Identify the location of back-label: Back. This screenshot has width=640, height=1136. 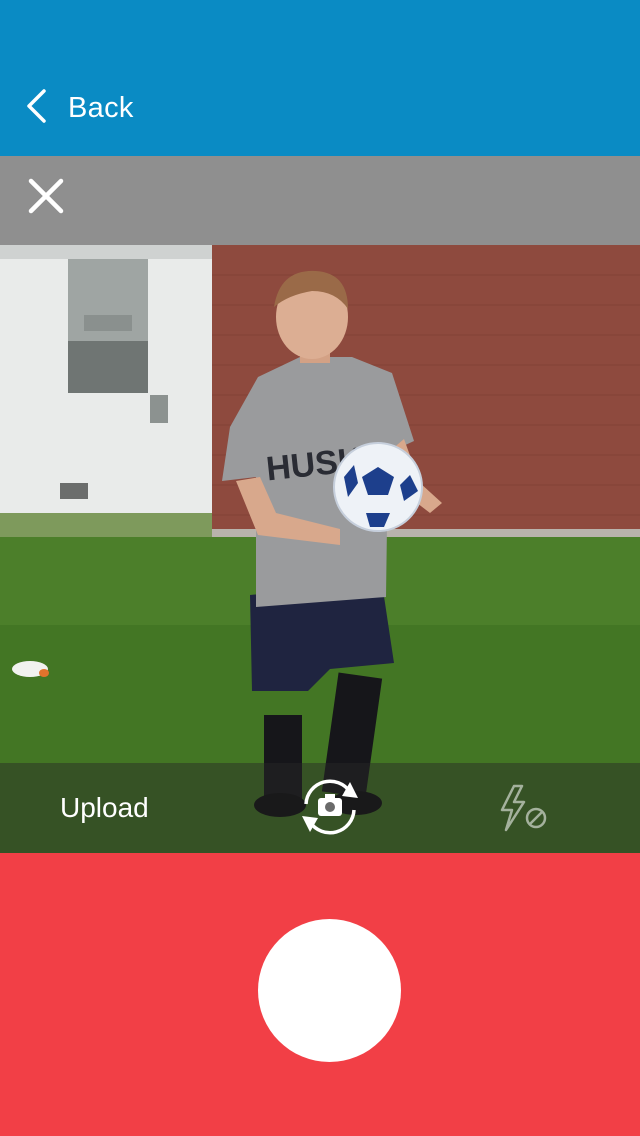
(101, 107).